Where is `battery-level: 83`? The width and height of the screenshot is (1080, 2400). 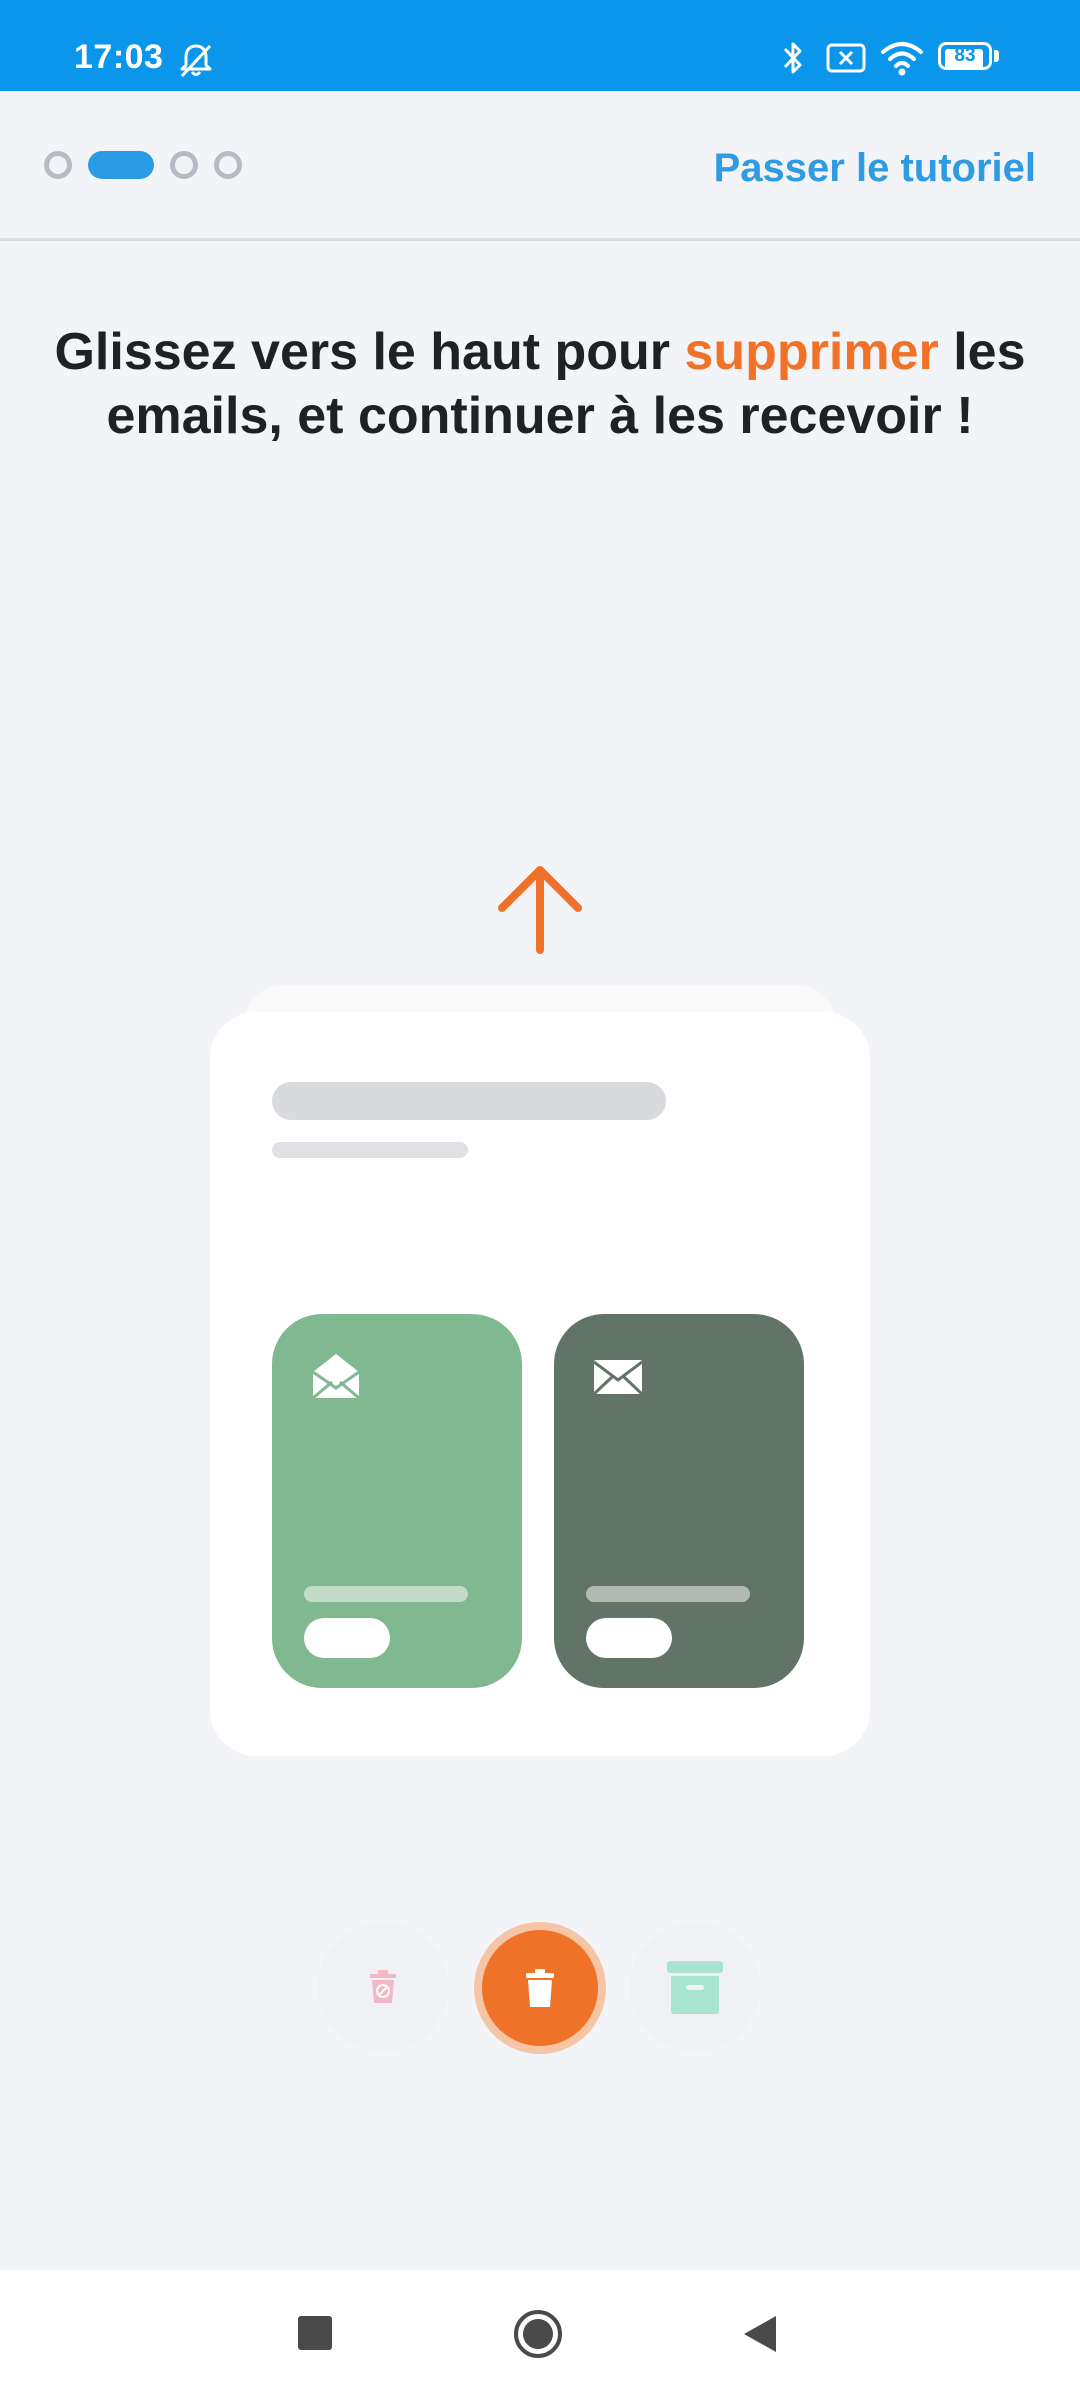 battery-level: 83 is located at coordinates (965, 55).